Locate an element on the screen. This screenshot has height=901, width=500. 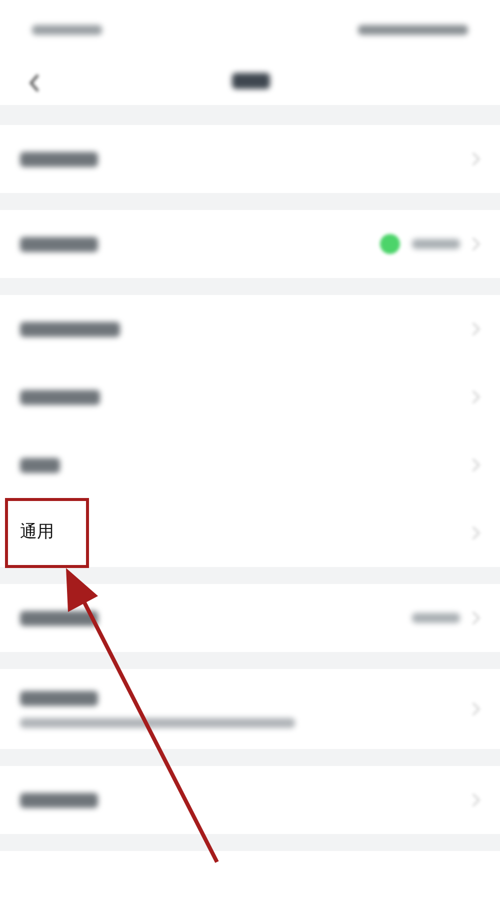
back-icon is located at coordinates (34, 82).